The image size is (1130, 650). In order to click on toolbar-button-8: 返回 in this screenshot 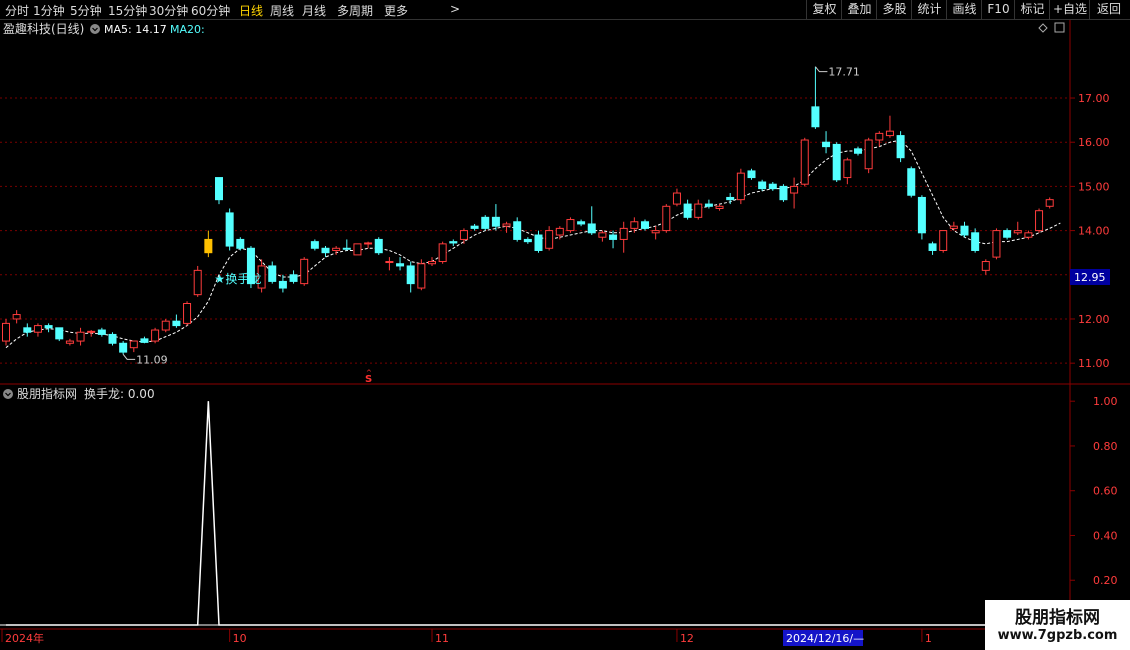, I will do `click(1108, 9)`.